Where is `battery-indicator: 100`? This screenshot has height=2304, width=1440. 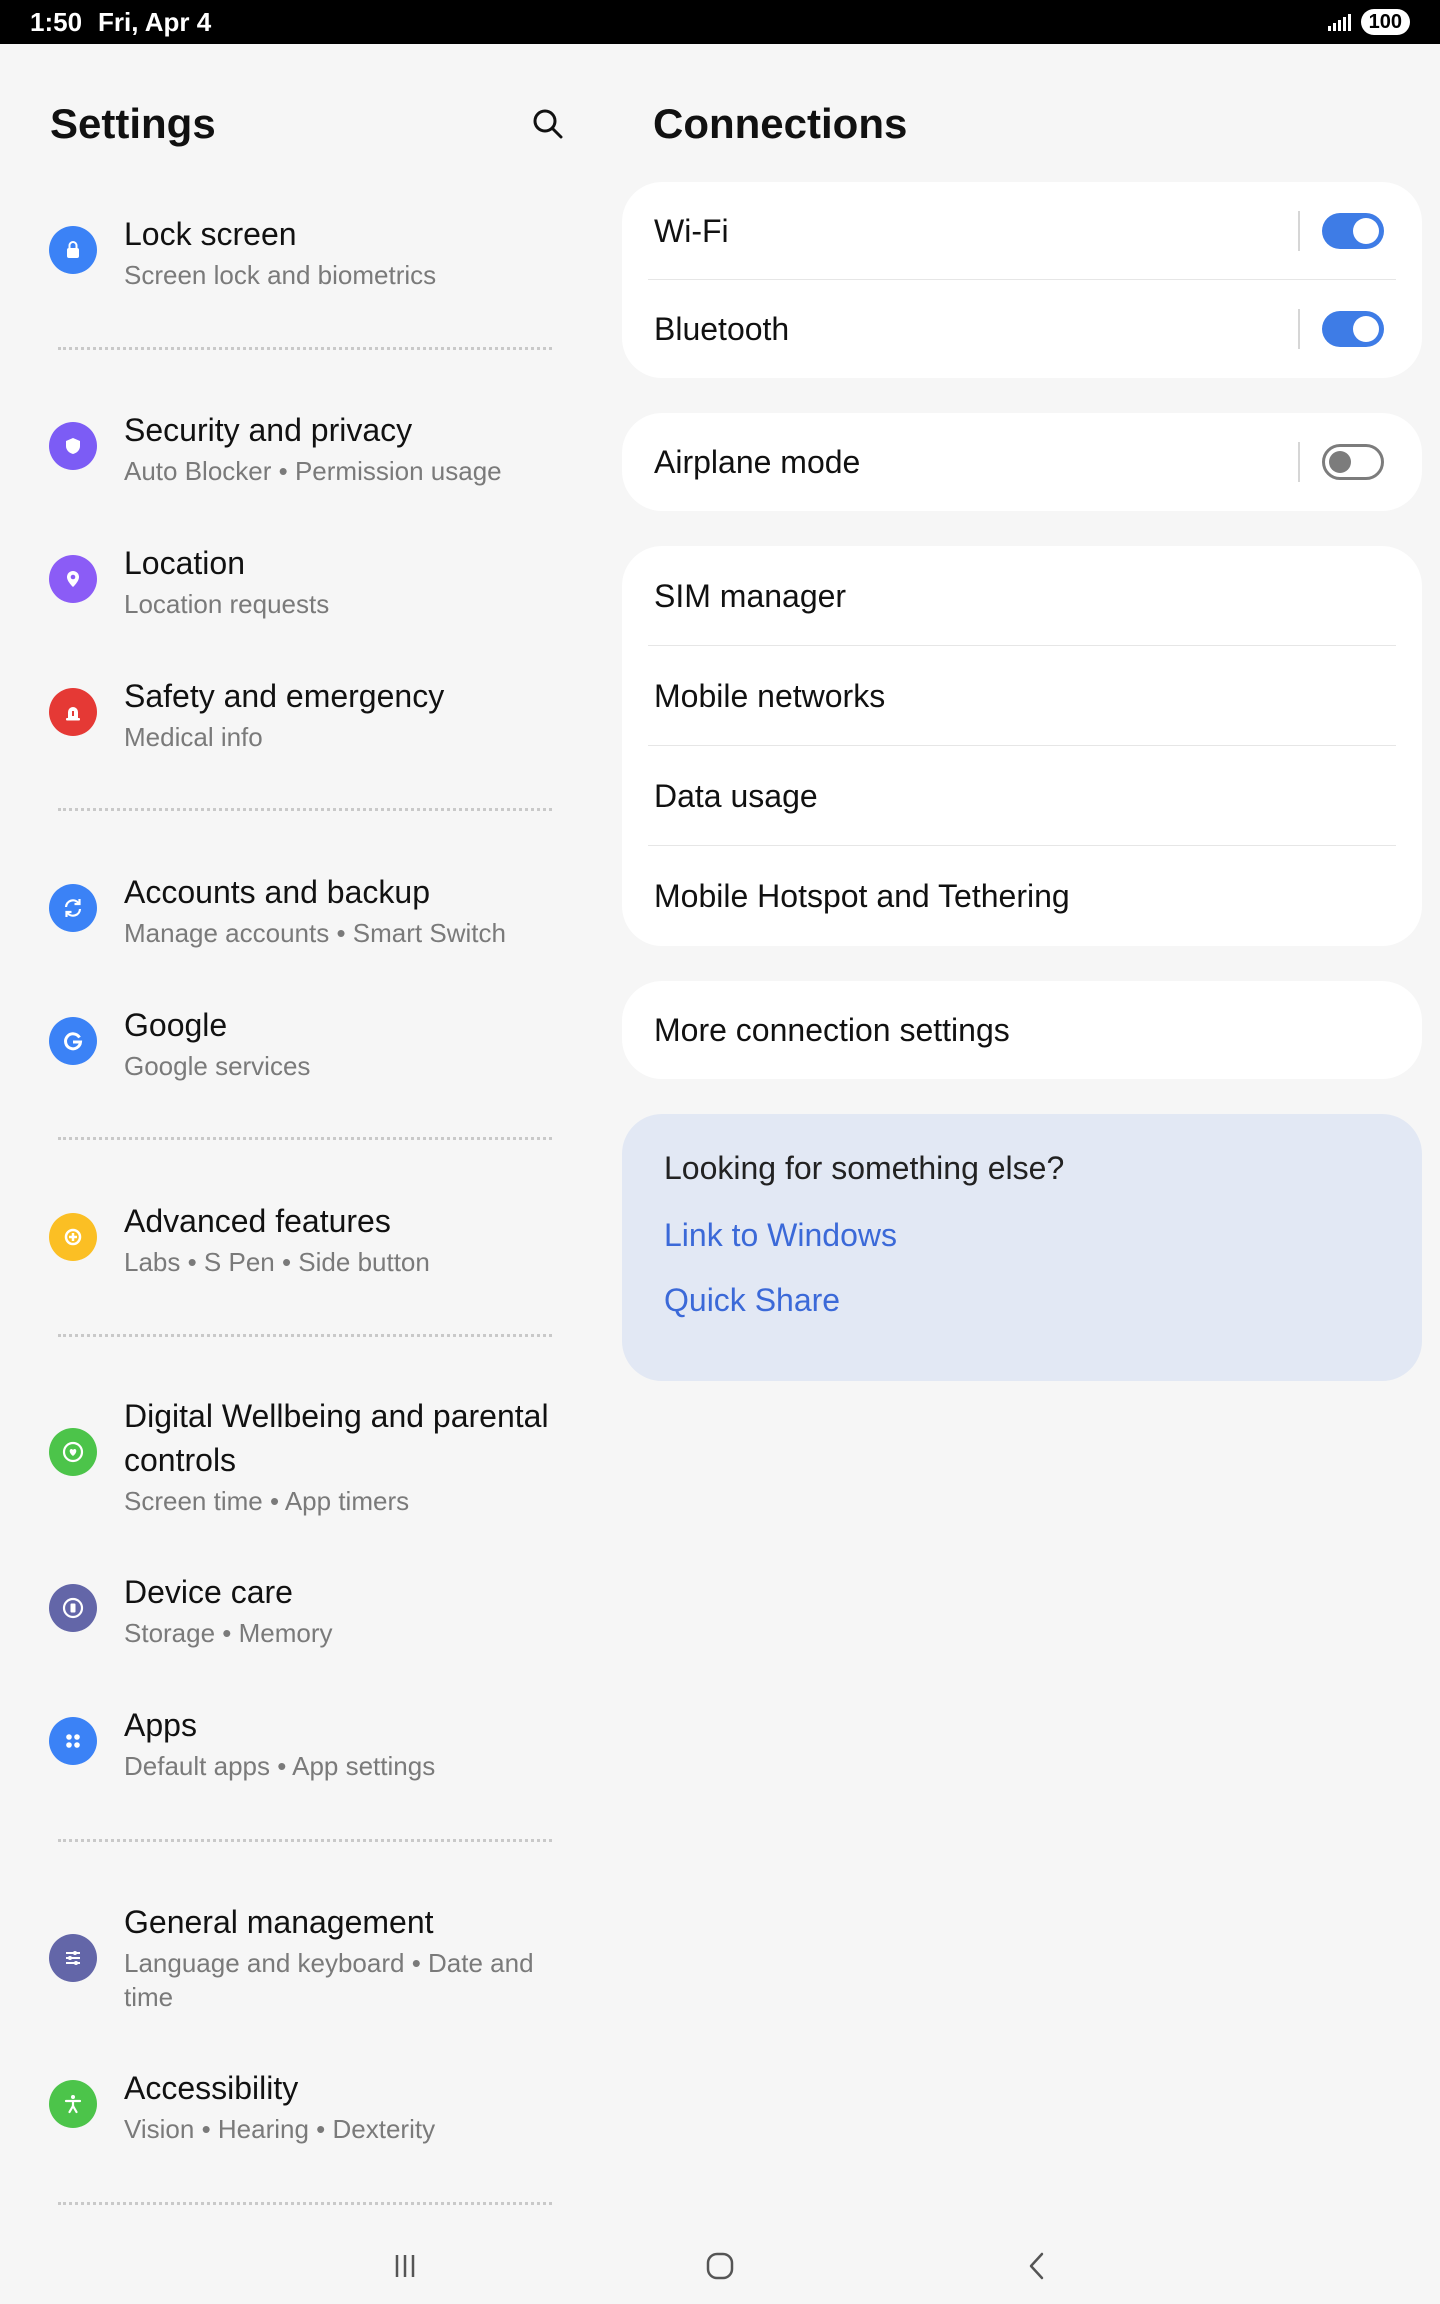
battery-indicator: 100 is located at coordinates (1385, 22).